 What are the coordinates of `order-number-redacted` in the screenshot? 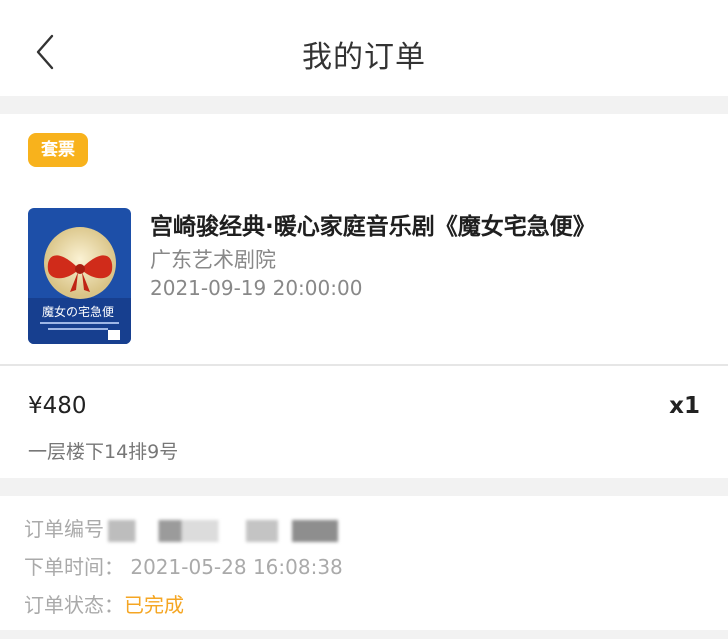 It's located at (223, 530).